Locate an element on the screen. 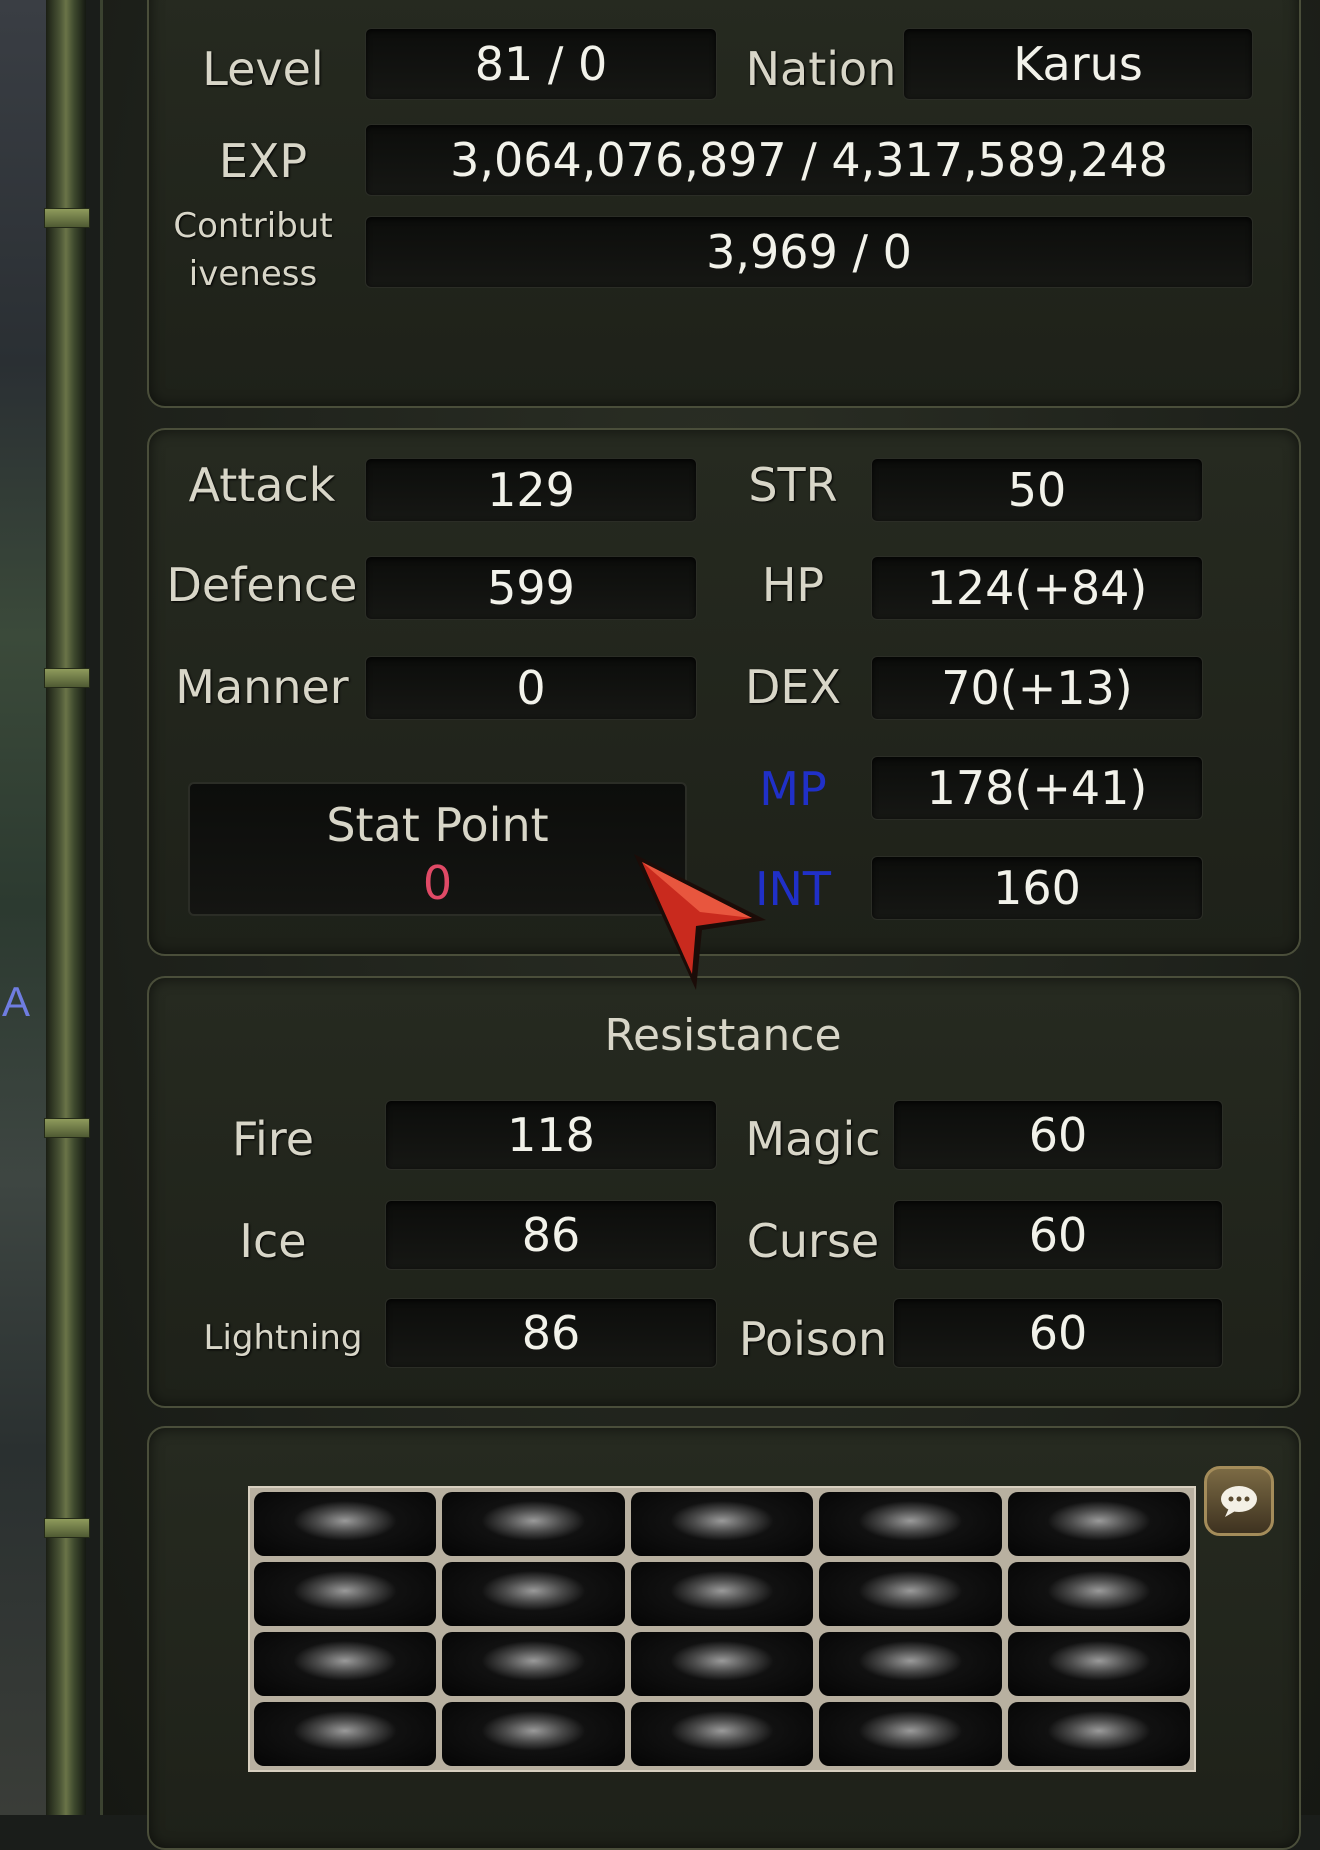  fire-value: 118 is located at coordinates (551, 1135).